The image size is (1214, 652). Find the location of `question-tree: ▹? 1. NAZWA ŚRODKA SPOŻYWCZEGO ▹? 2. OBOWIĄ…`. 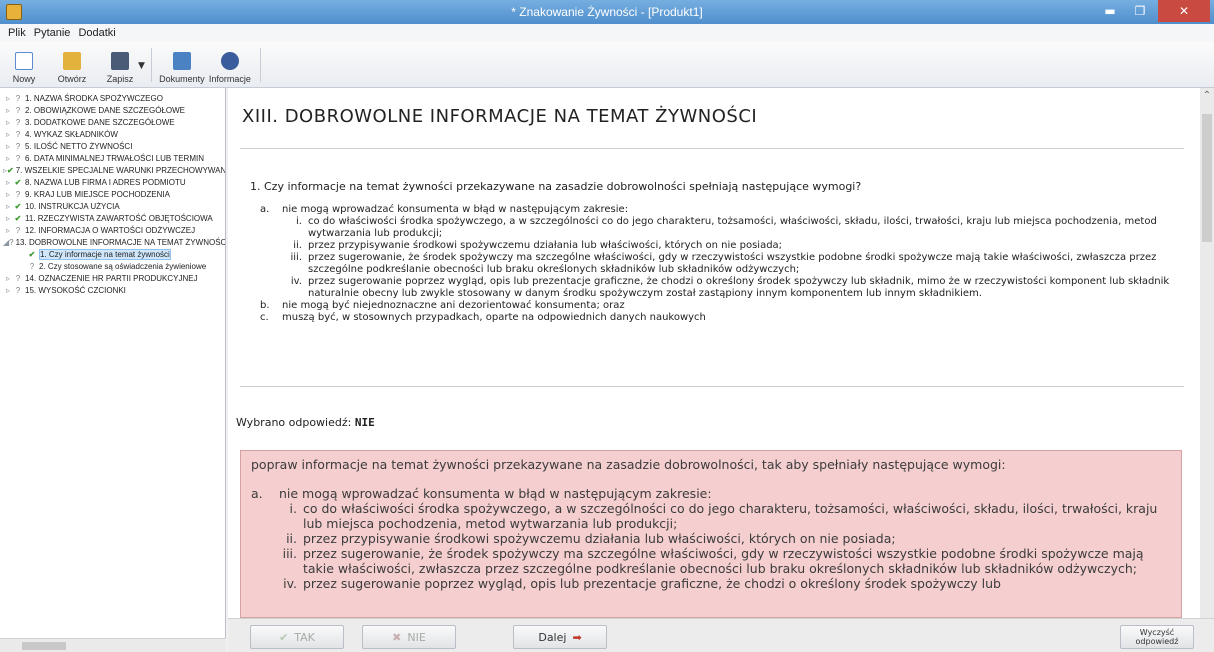

question-tree: ▹? 1. NAZWA ŚRODKA SPOŻYWCZEGO ▹? 2. OBOWIĄ… is located at coordinates (112, 192).